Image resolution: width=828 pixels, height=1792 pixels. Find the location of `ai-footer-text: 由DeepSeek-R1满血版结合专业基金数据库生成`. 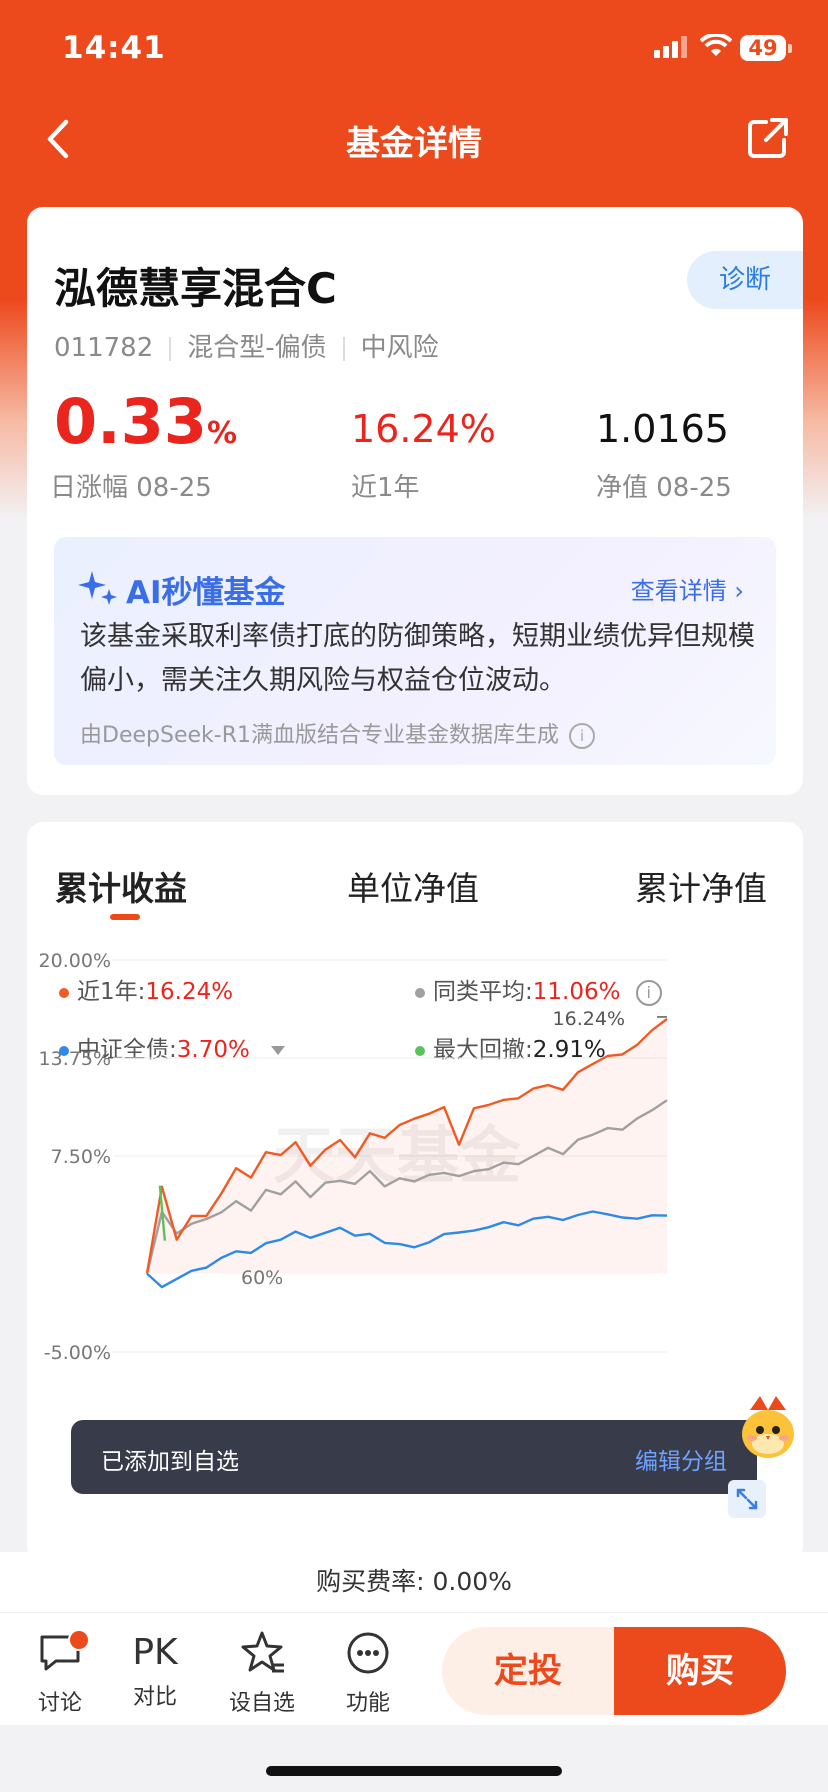

ai-footer-text: 由DeepSeek-R1满血版结合专业基金数据库生成 is located at coordinates (319, 735).